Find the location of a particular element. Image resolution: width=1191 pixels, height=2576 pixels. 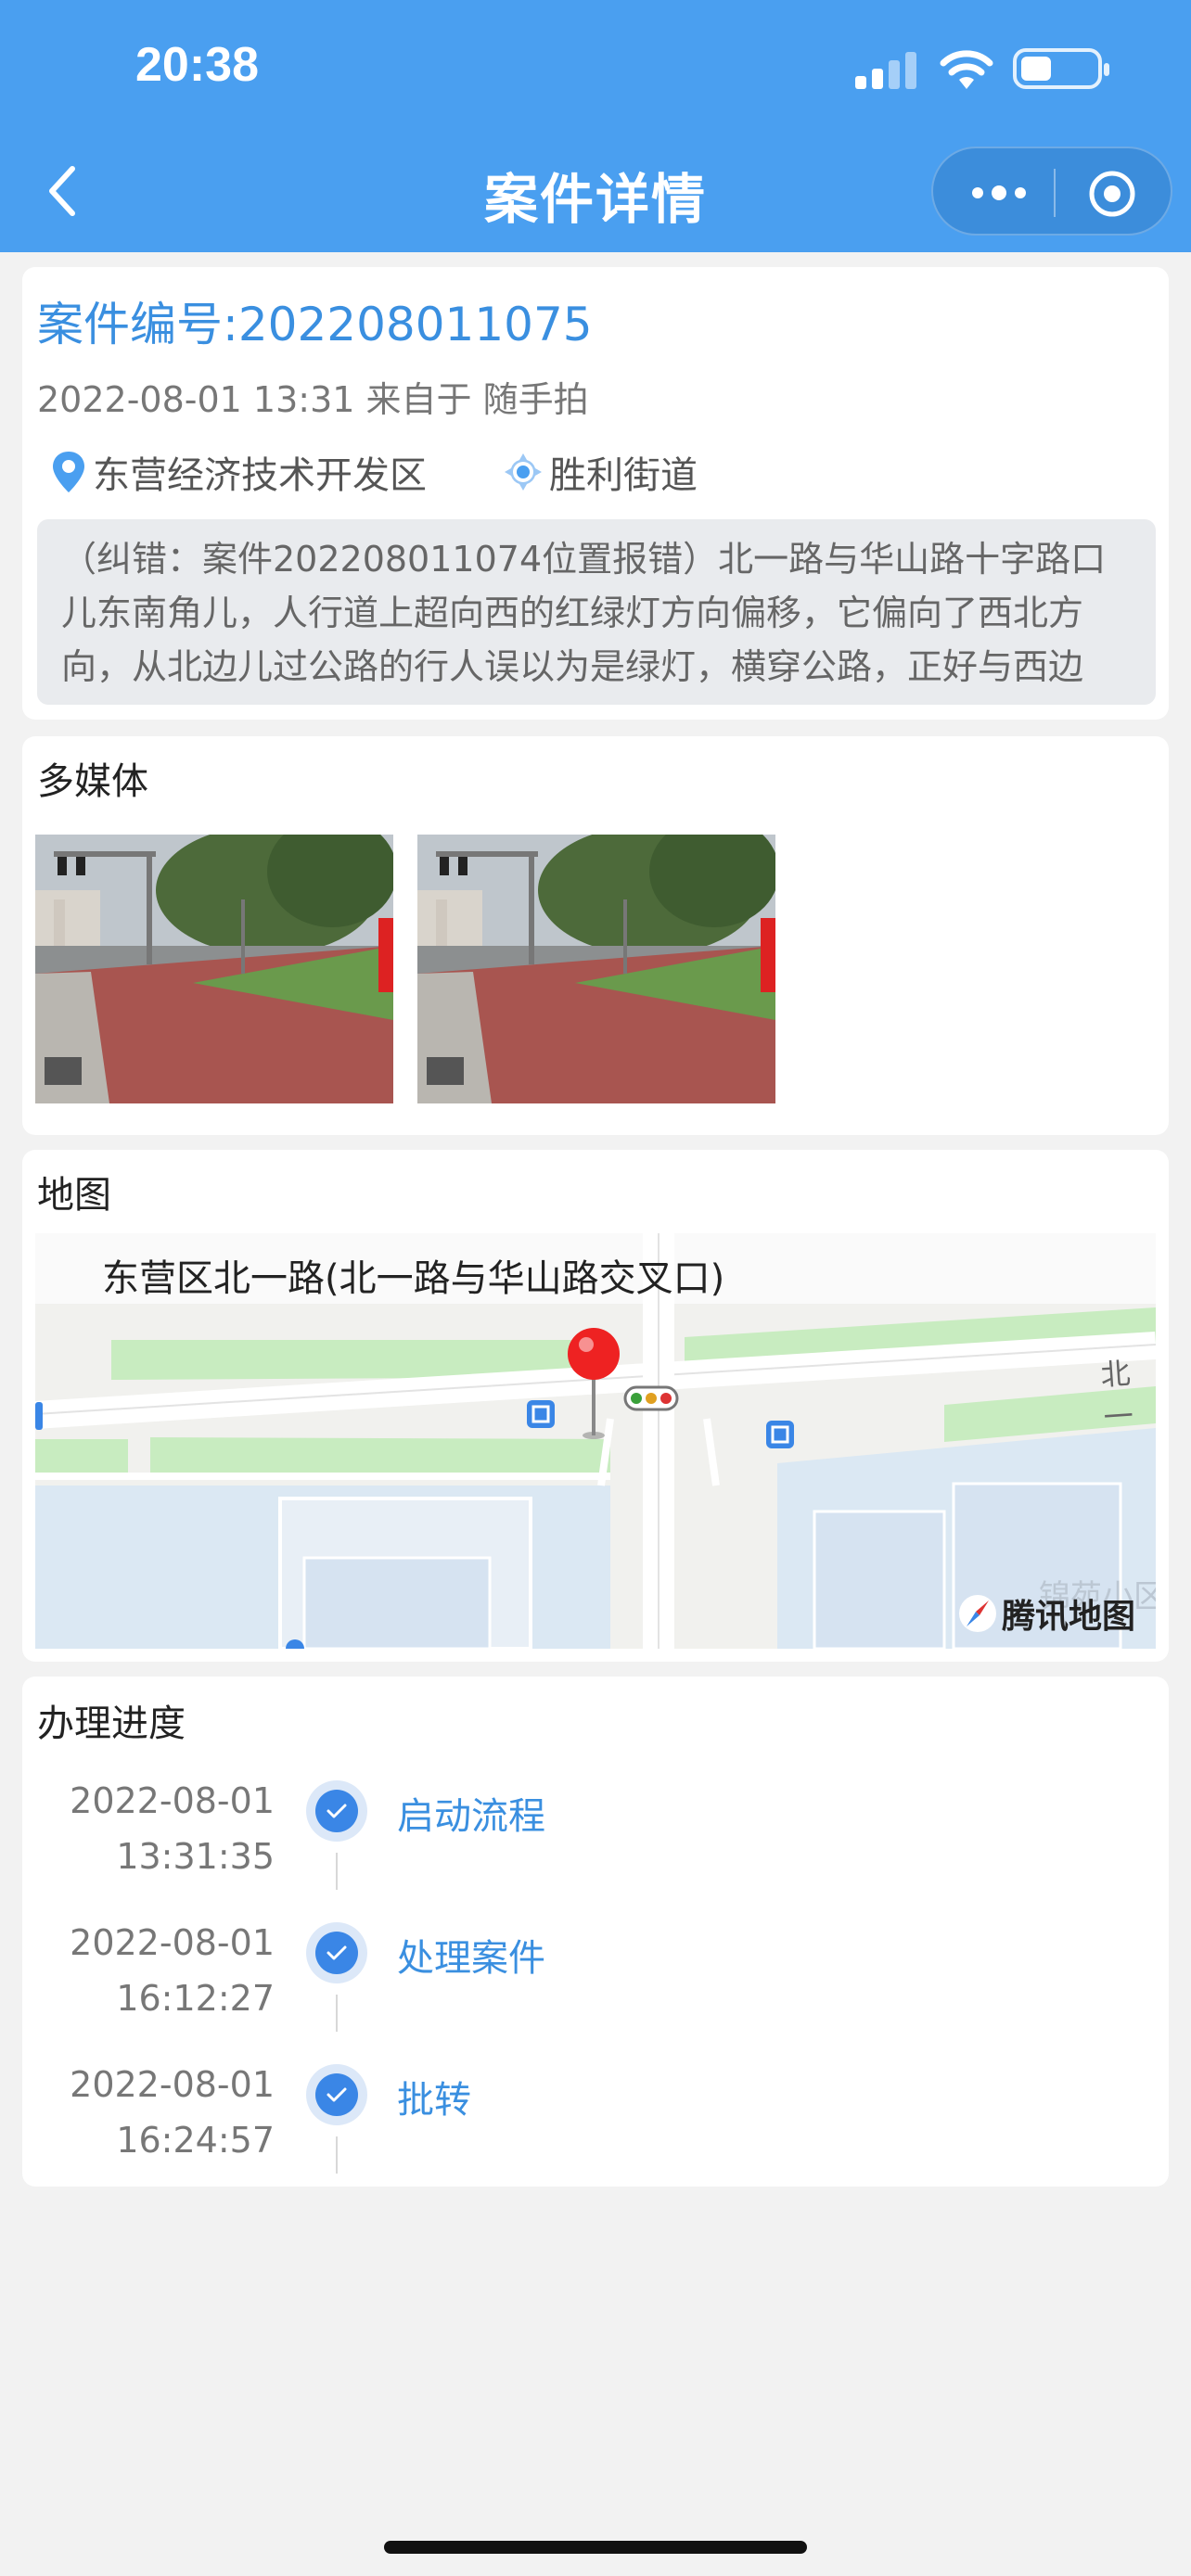

battery-icon is located at coordinates (1061, 68).